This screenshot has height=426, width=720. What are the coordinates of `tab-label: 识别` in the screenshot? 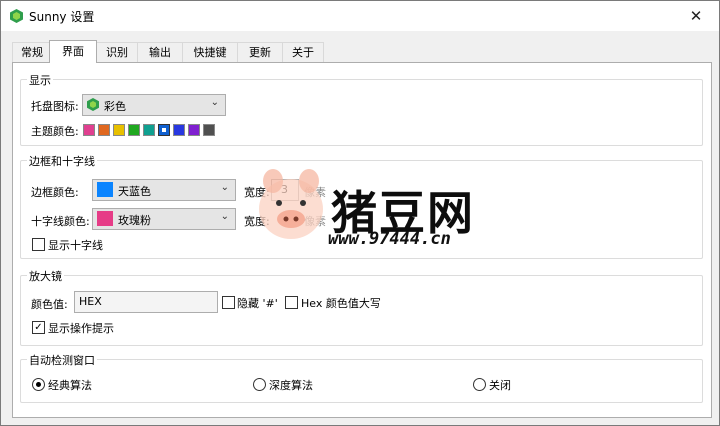 It's located at (117, 52).